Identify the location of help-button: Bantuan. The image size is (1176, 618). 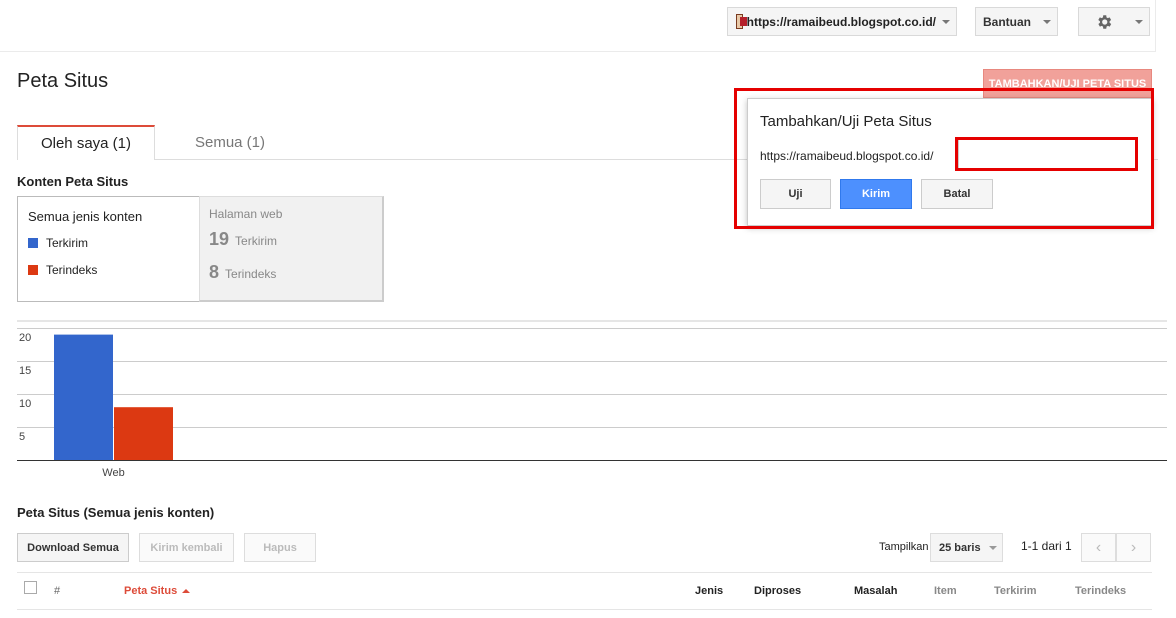
(1016, 21).